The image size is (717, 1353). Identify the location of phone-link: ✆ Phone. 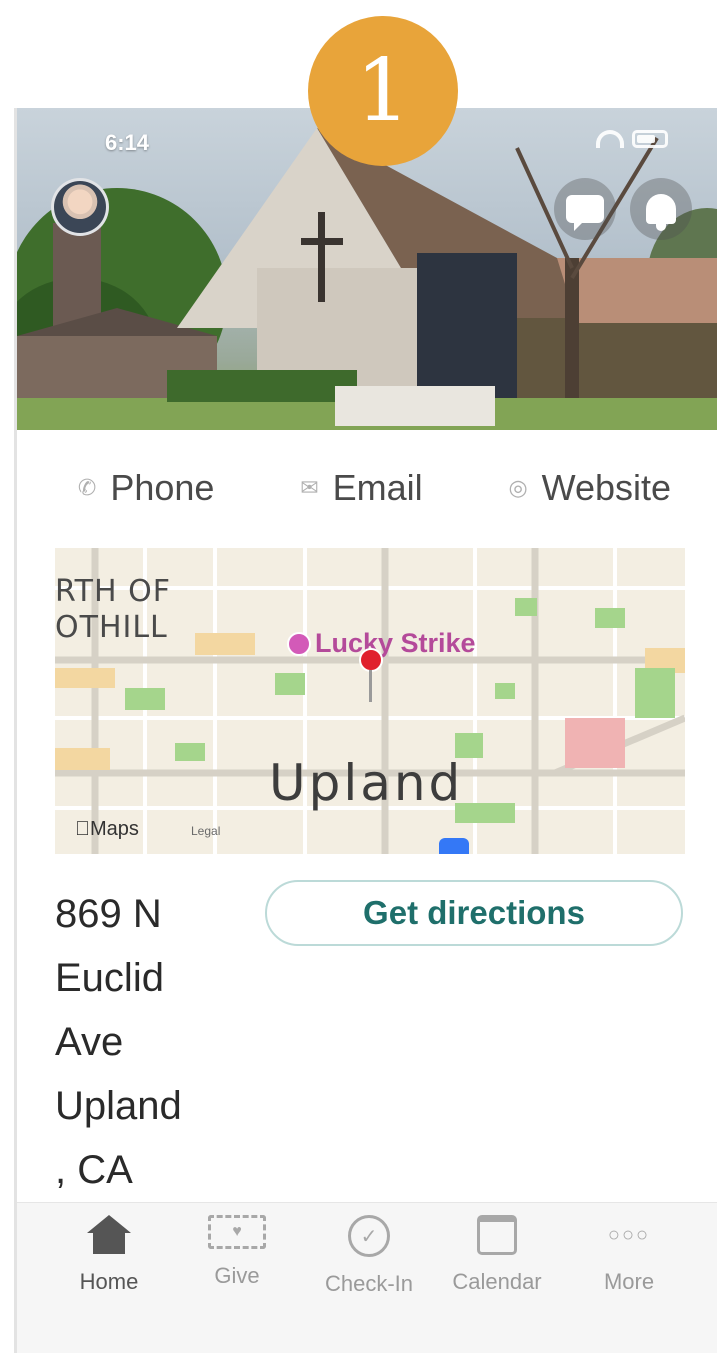
(146, 488).